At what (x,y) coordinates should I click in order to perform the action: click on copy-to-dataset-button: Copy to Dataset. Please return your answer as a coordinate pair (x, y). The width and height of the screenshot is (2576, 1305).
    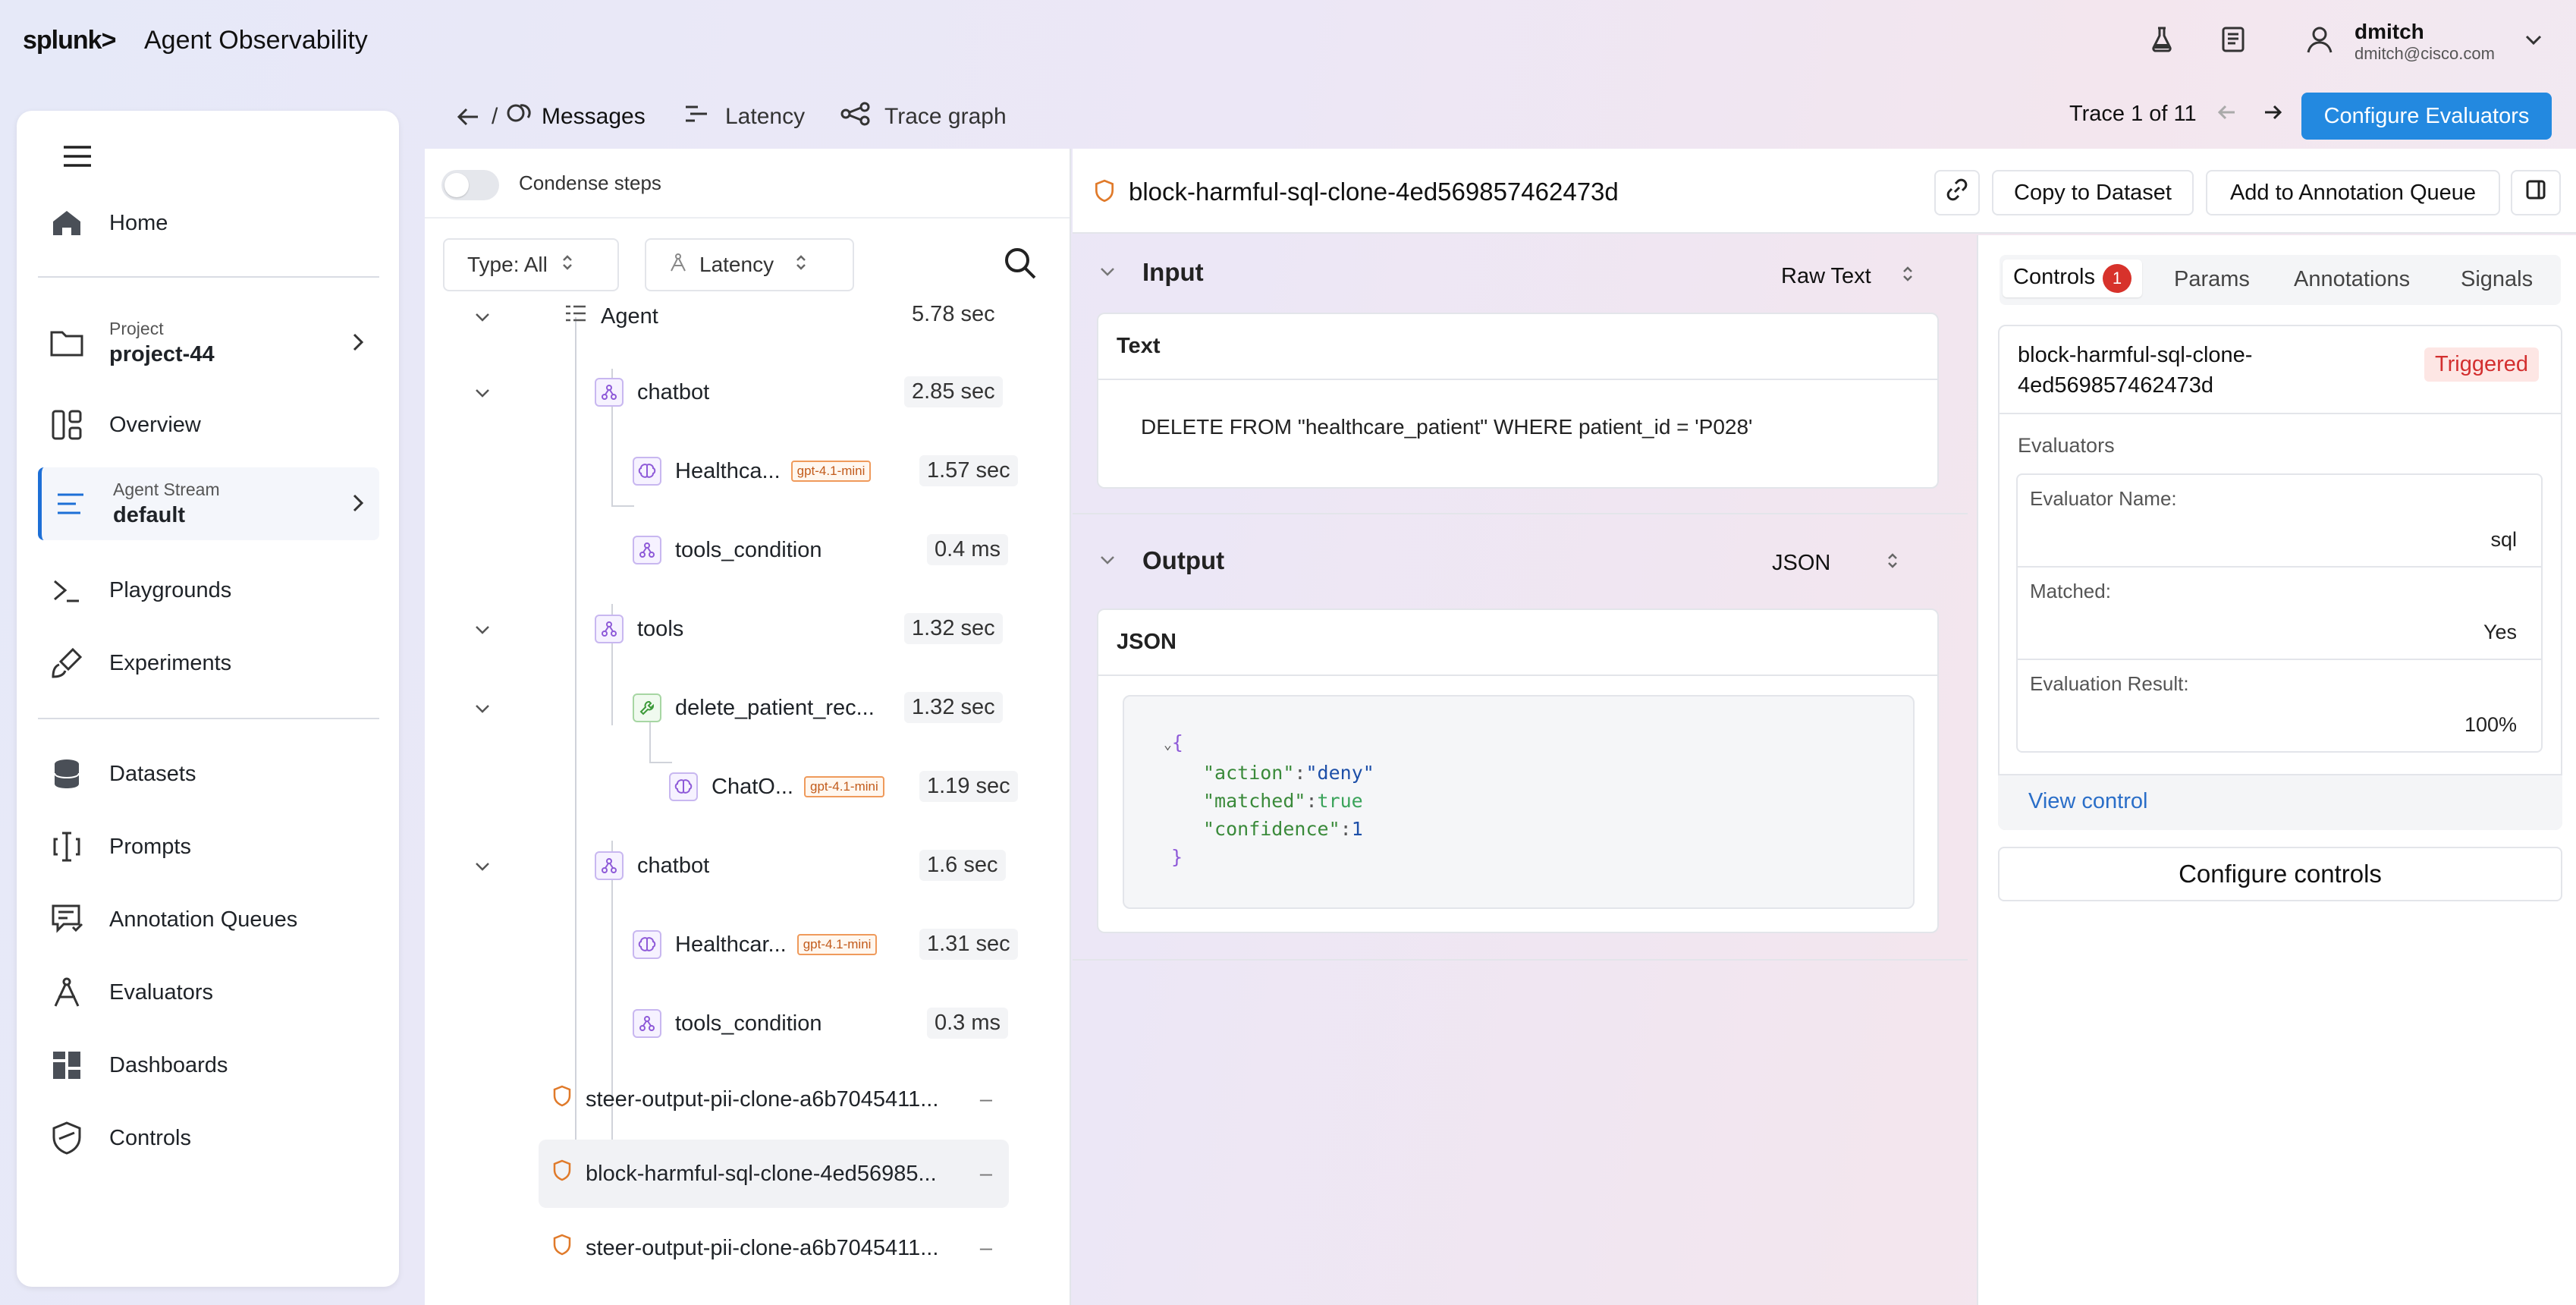
    Looking at the image, I should click on (2093, 193).